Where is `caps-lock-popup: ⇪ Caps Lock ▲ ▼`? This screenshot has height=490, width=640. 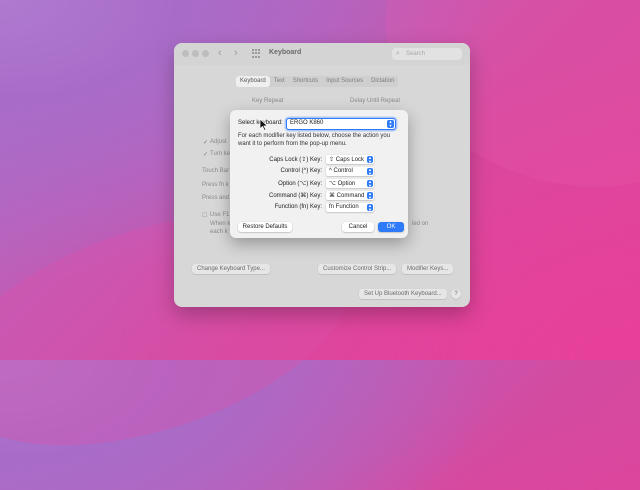
caps-lock-popup: ⇪ Caps Lock ▲ ▼ is located at coordinates (350, 159).